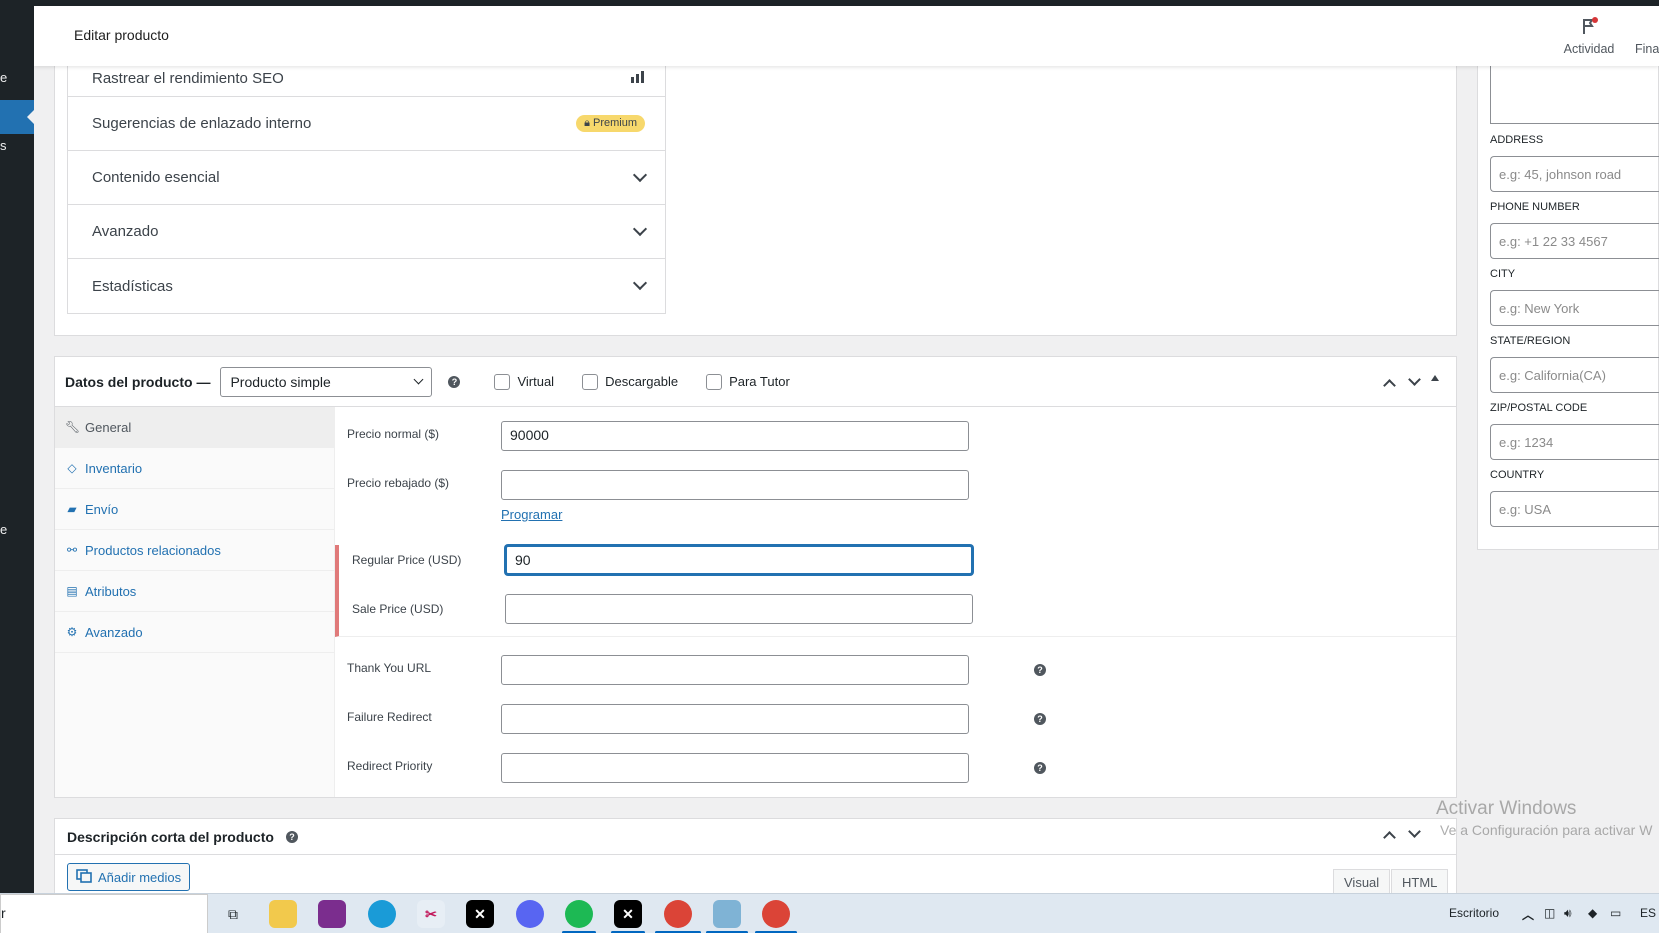  Describe the element at coordinates (1589, 36) in the screenshot. I see `activity-button: Actividad` at that location.